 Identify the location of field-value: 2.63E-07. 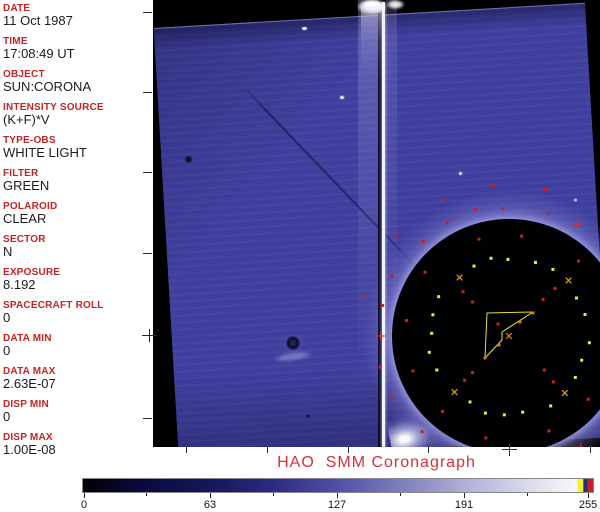
(29, 383).